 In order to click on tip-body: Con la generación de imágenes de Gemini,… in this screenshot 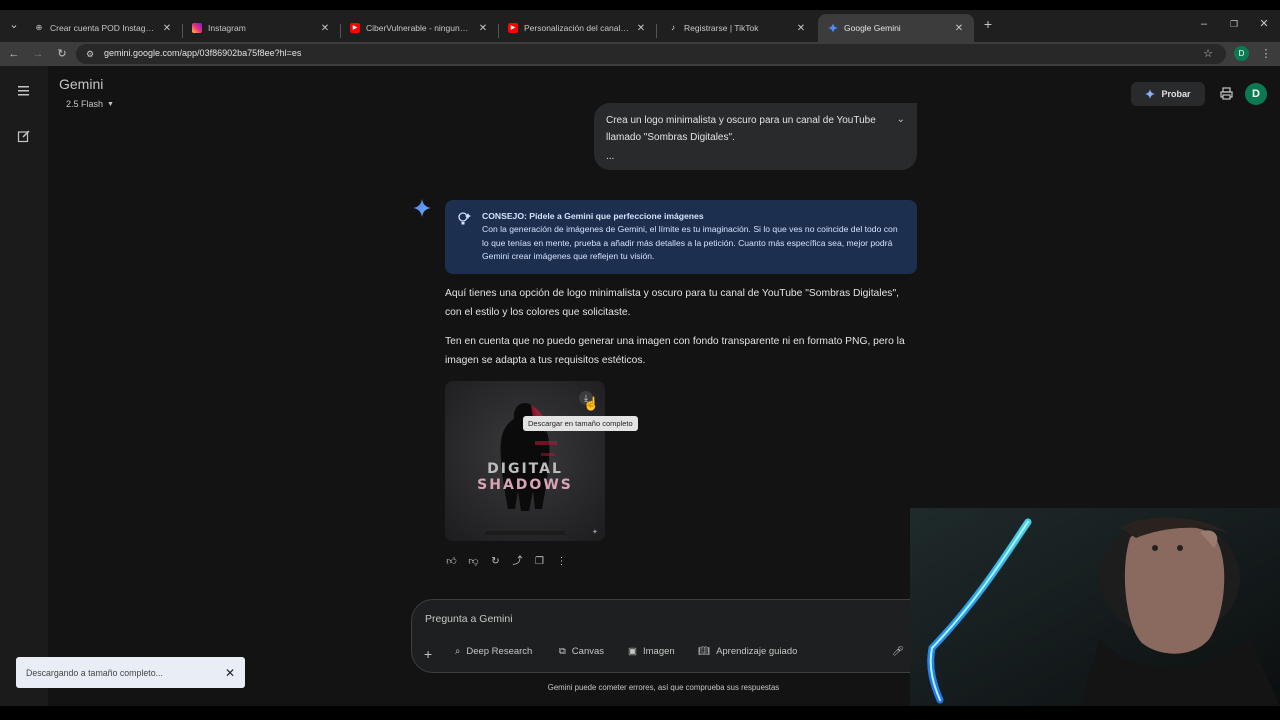, I will do `click(690, 243)`.